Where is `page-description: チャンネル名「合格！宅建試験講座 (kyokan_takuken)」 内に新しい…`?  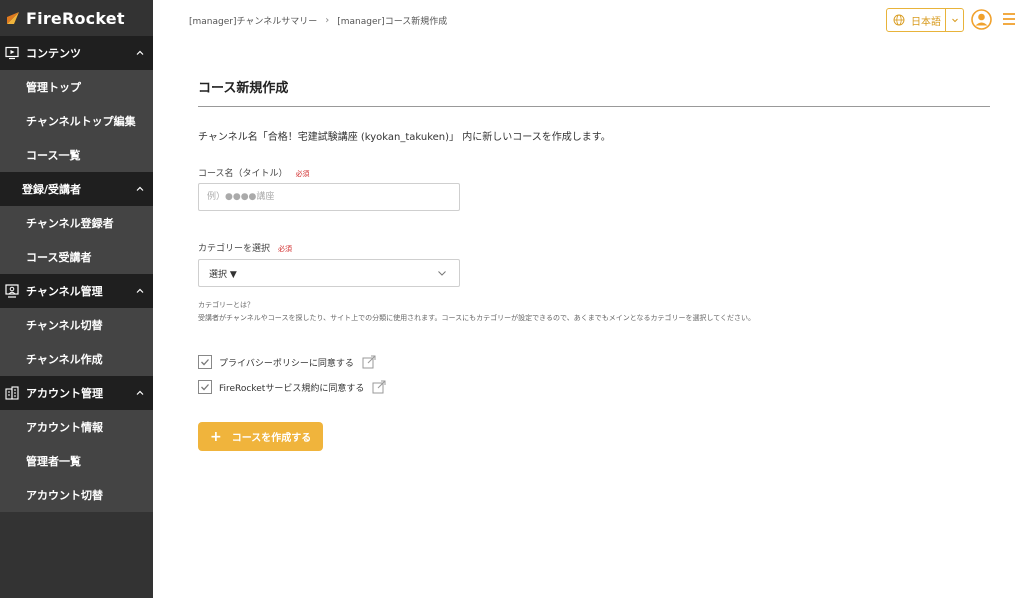 page-description: チャンネル名「合格！宅建試験講座 (kyokan_takuken)」 内に新しい… is located at coordinates (404, 137).